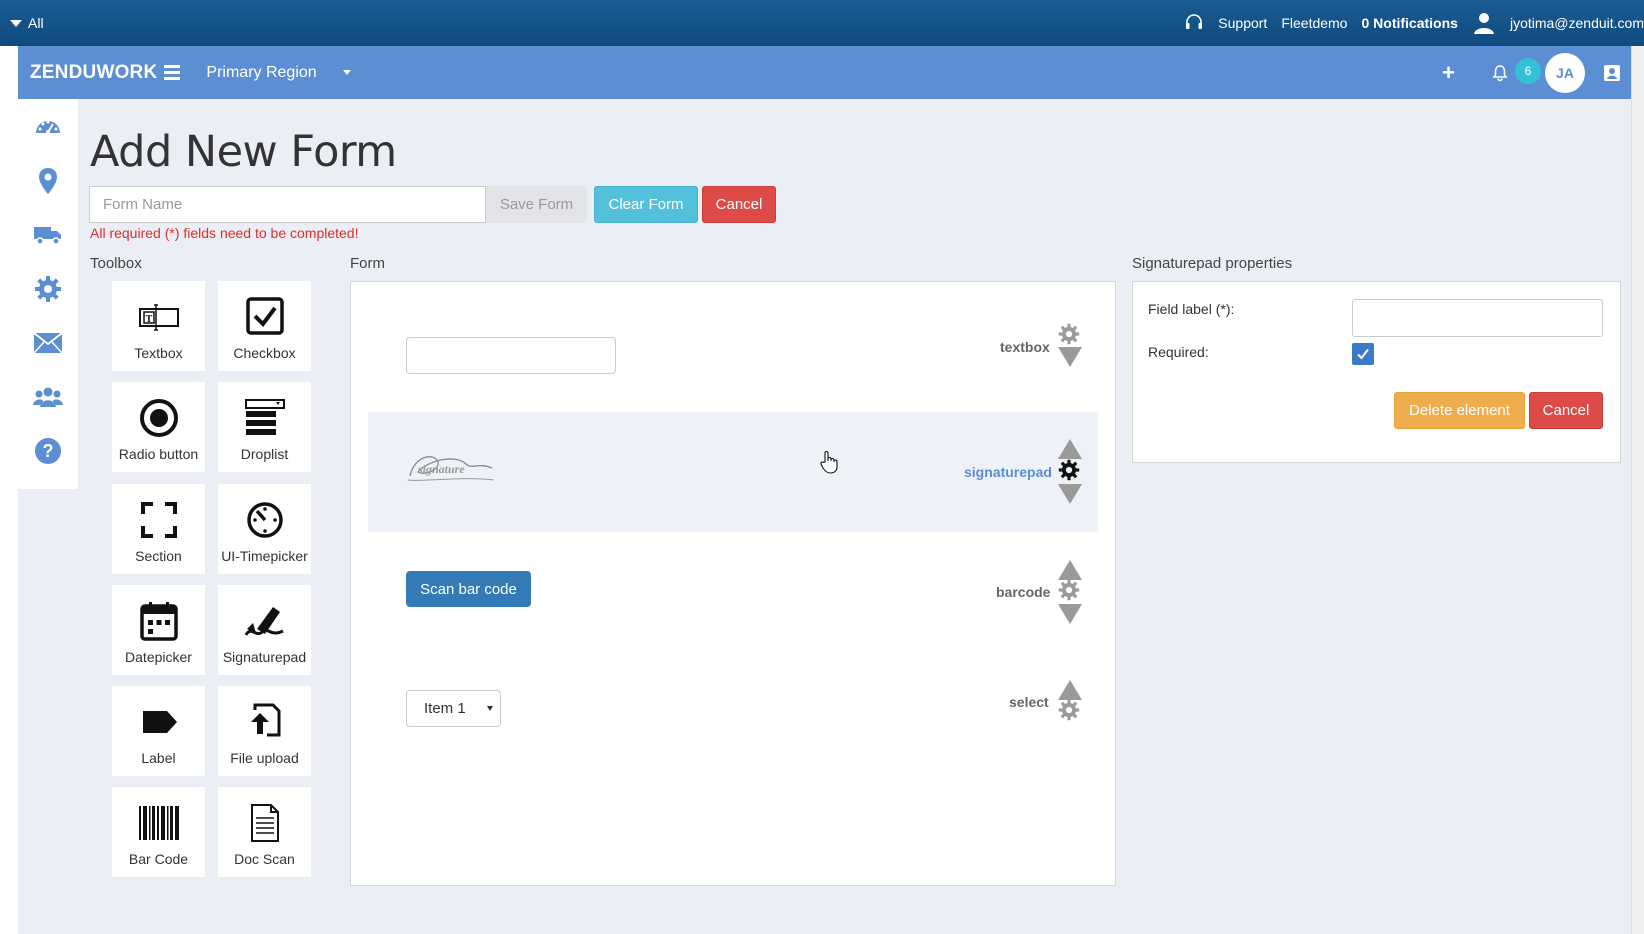 The image size is (1644, 934). I want to click on signature-preview: signature, so click(452, 470).